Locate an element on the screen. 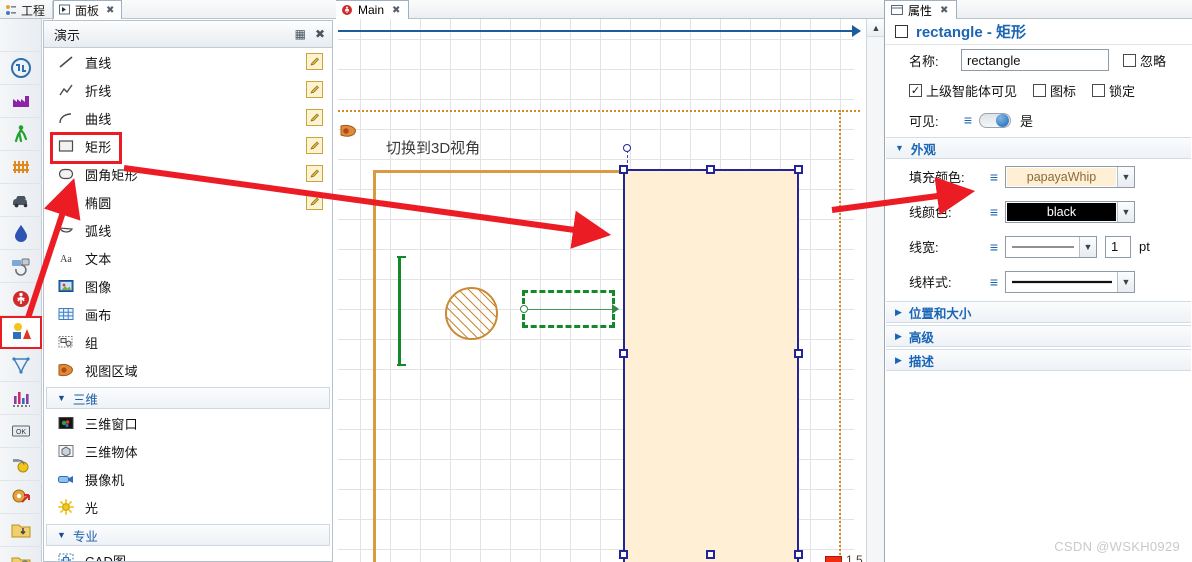 This screenshot has width=1192, height=562. palette-item-polyline: 折线 is located at coordinates (188, 90).